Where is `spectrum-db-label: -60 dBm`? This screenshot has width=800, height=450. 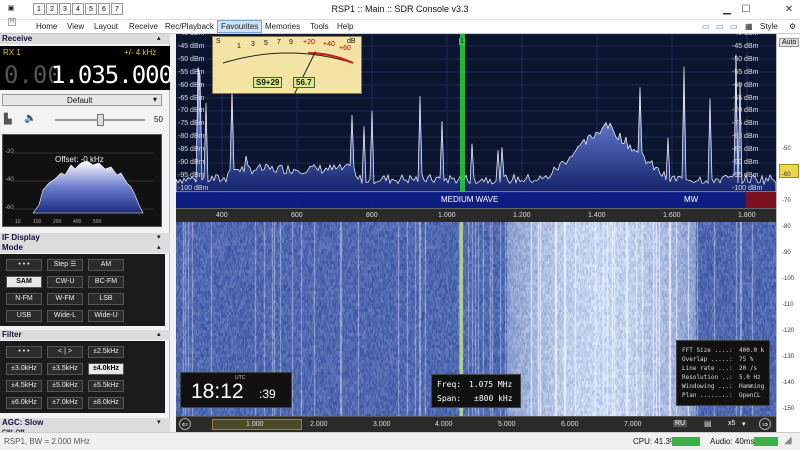 spectrum-db-label: -60 dBm is located at coordinates (191, 85).